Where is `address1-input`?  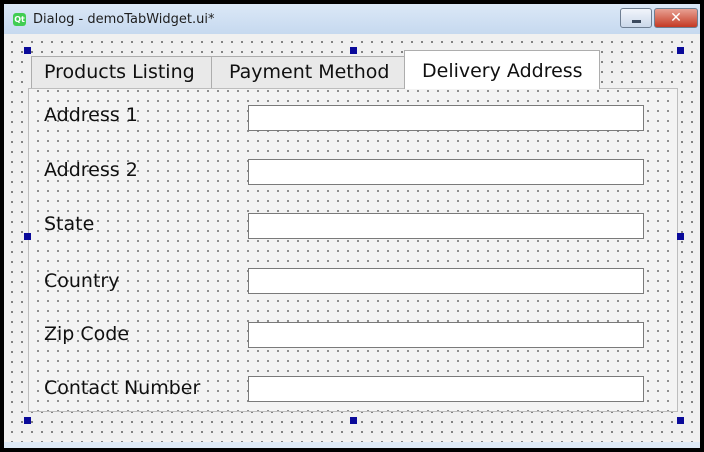
address1-input is located at coordinates (446, 118).